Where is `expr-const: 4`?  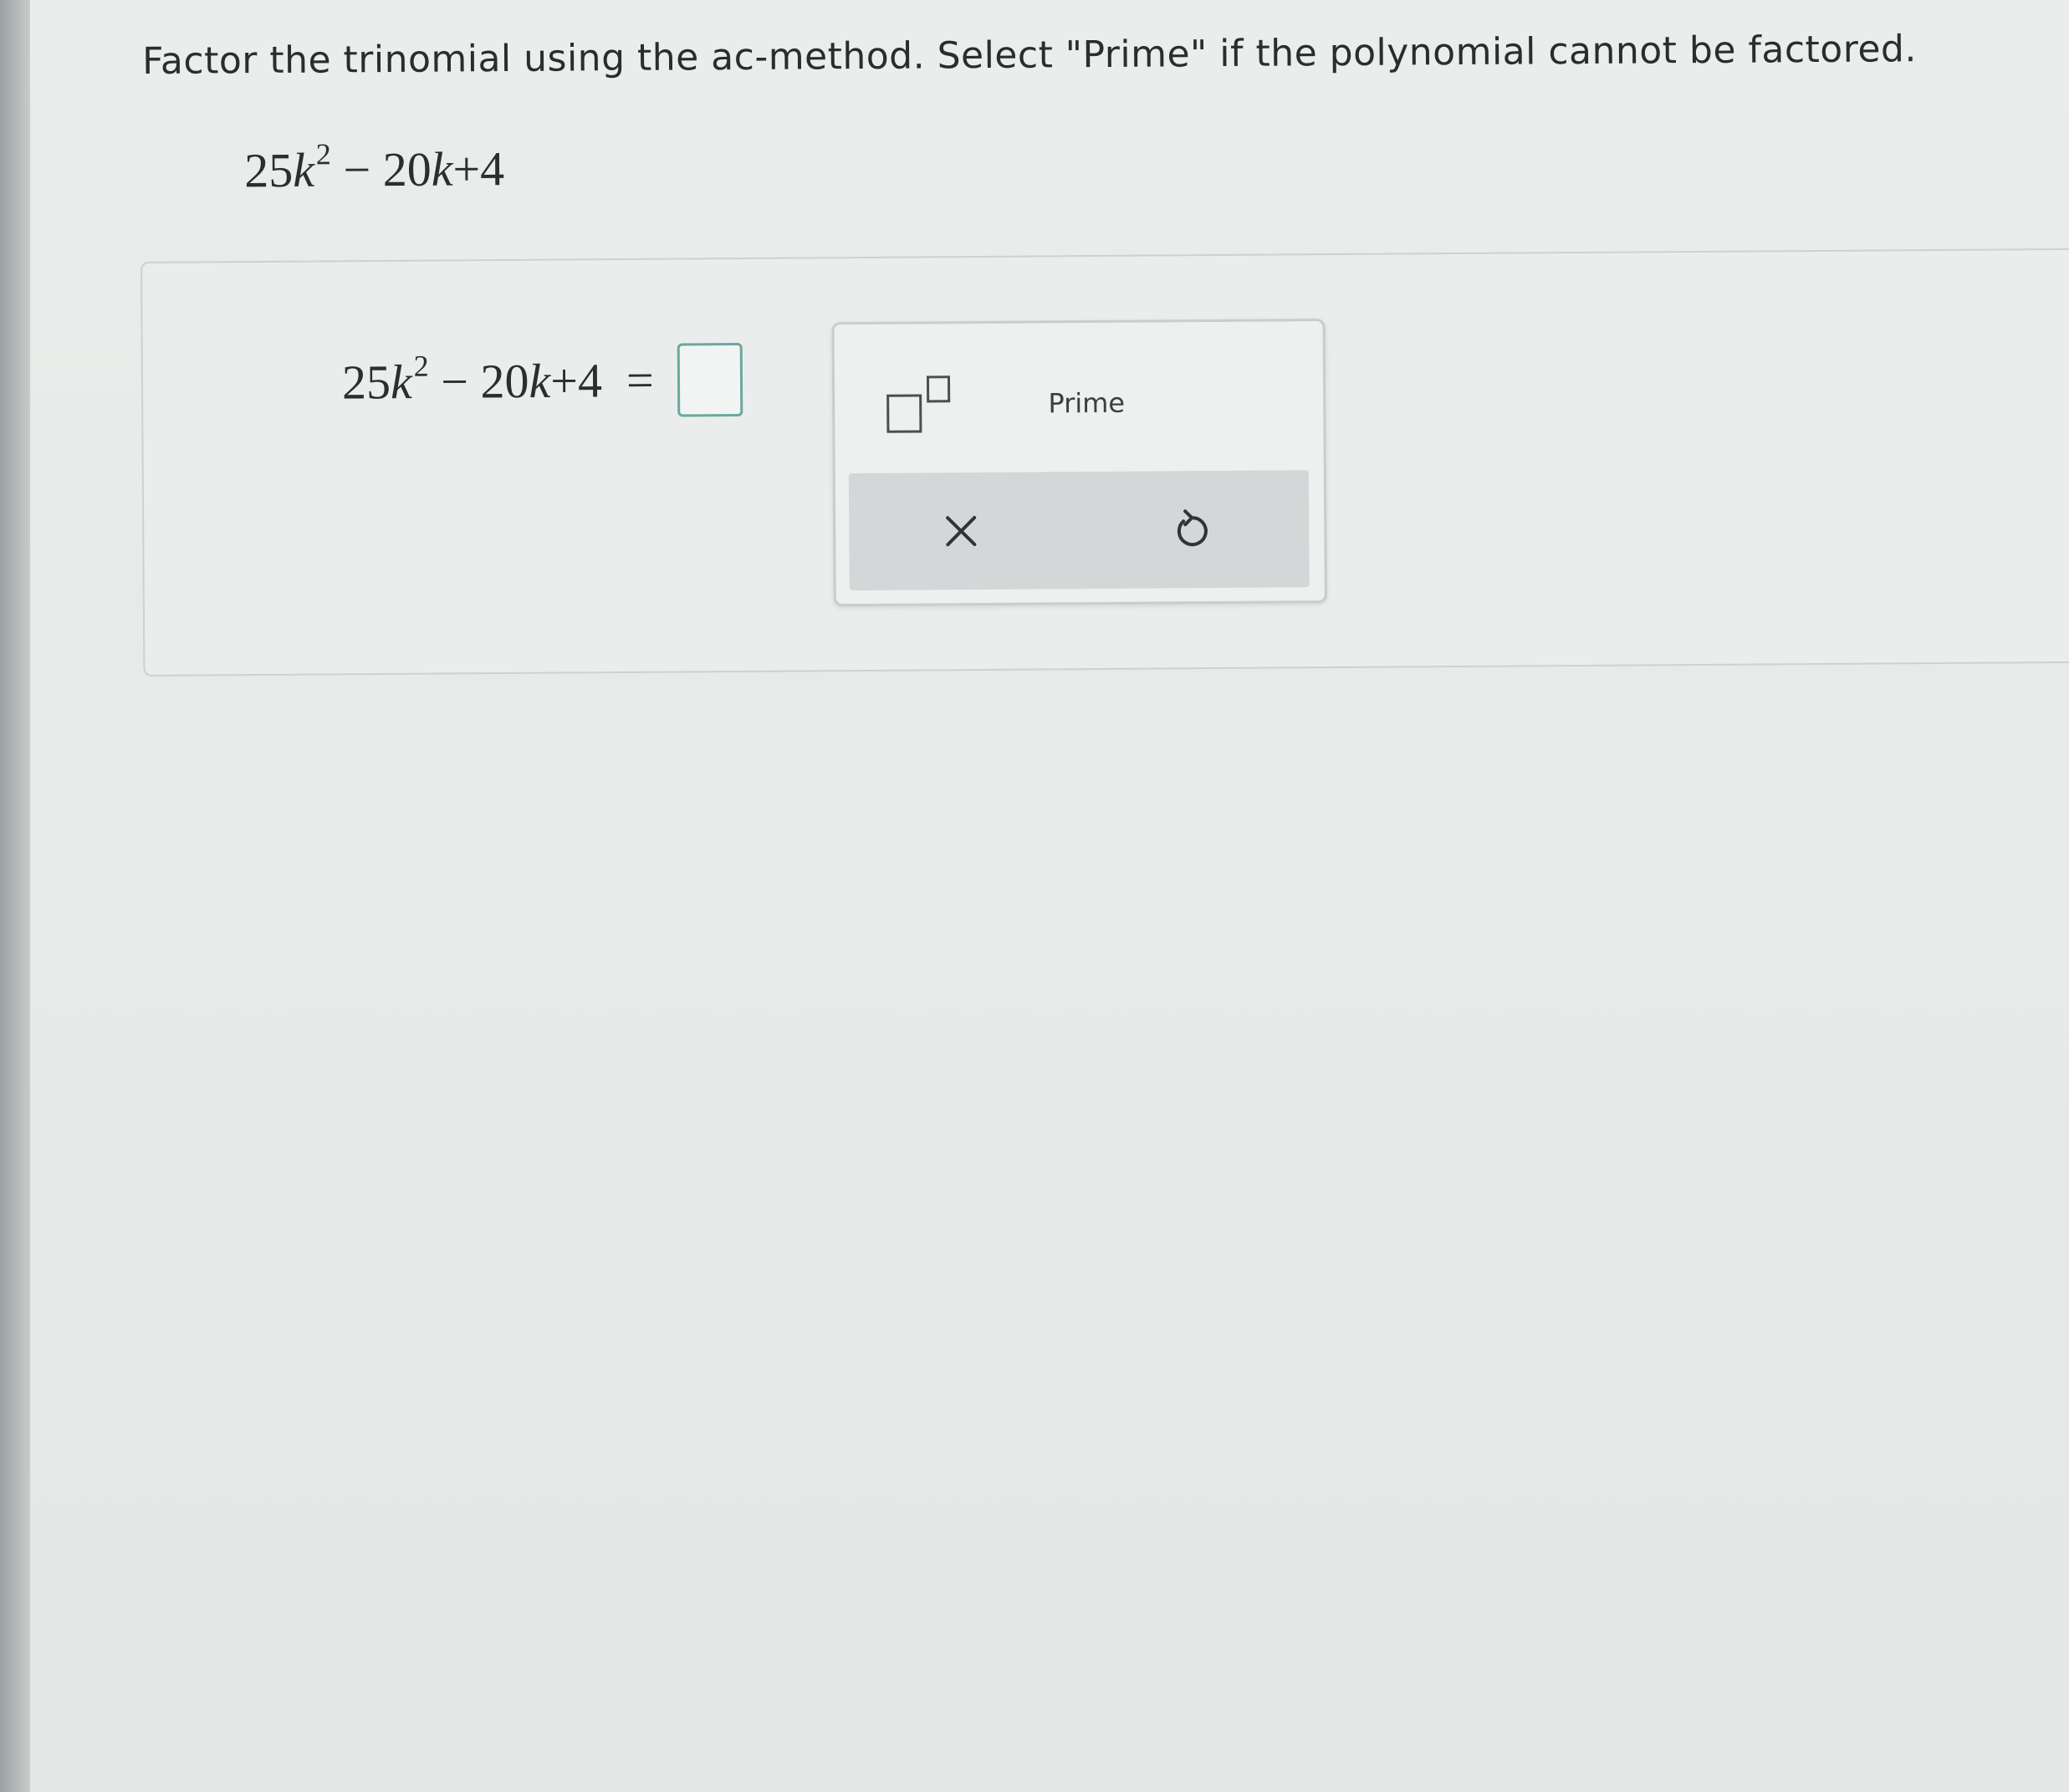
expr-const: 4 is located at coordinates (492, 169).